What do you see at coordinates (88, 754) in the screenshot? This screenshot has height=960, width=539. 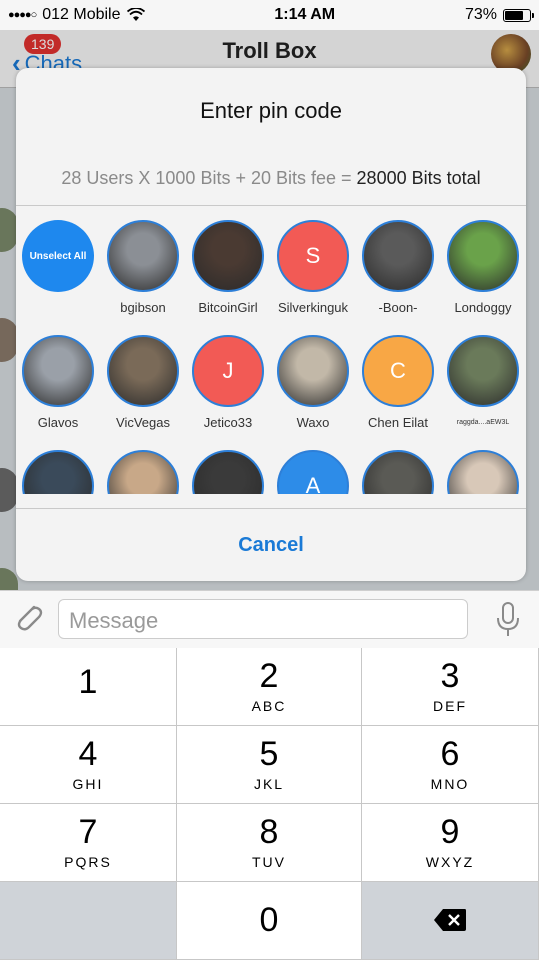 I see `key-digit: 4` at bounding box center [88, 754].